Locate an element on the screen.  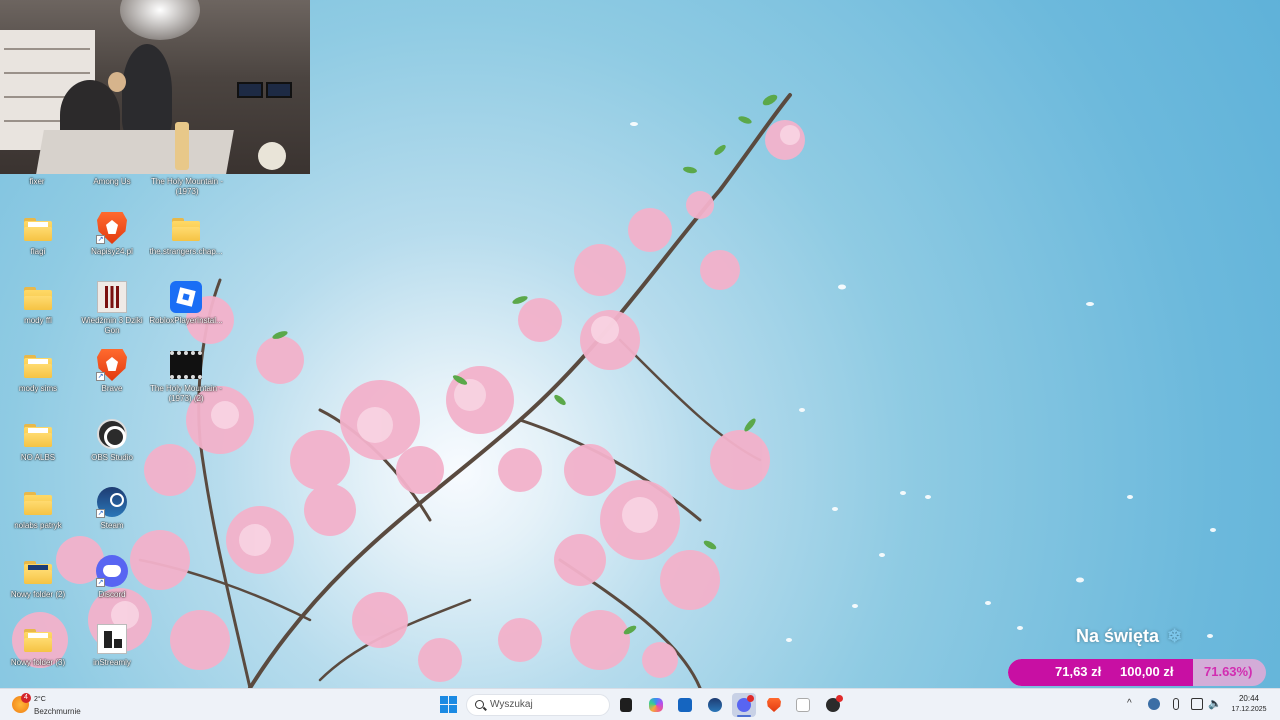
desktop-icon-label: Nowy folder (3) is located at coordinates (38, 662).